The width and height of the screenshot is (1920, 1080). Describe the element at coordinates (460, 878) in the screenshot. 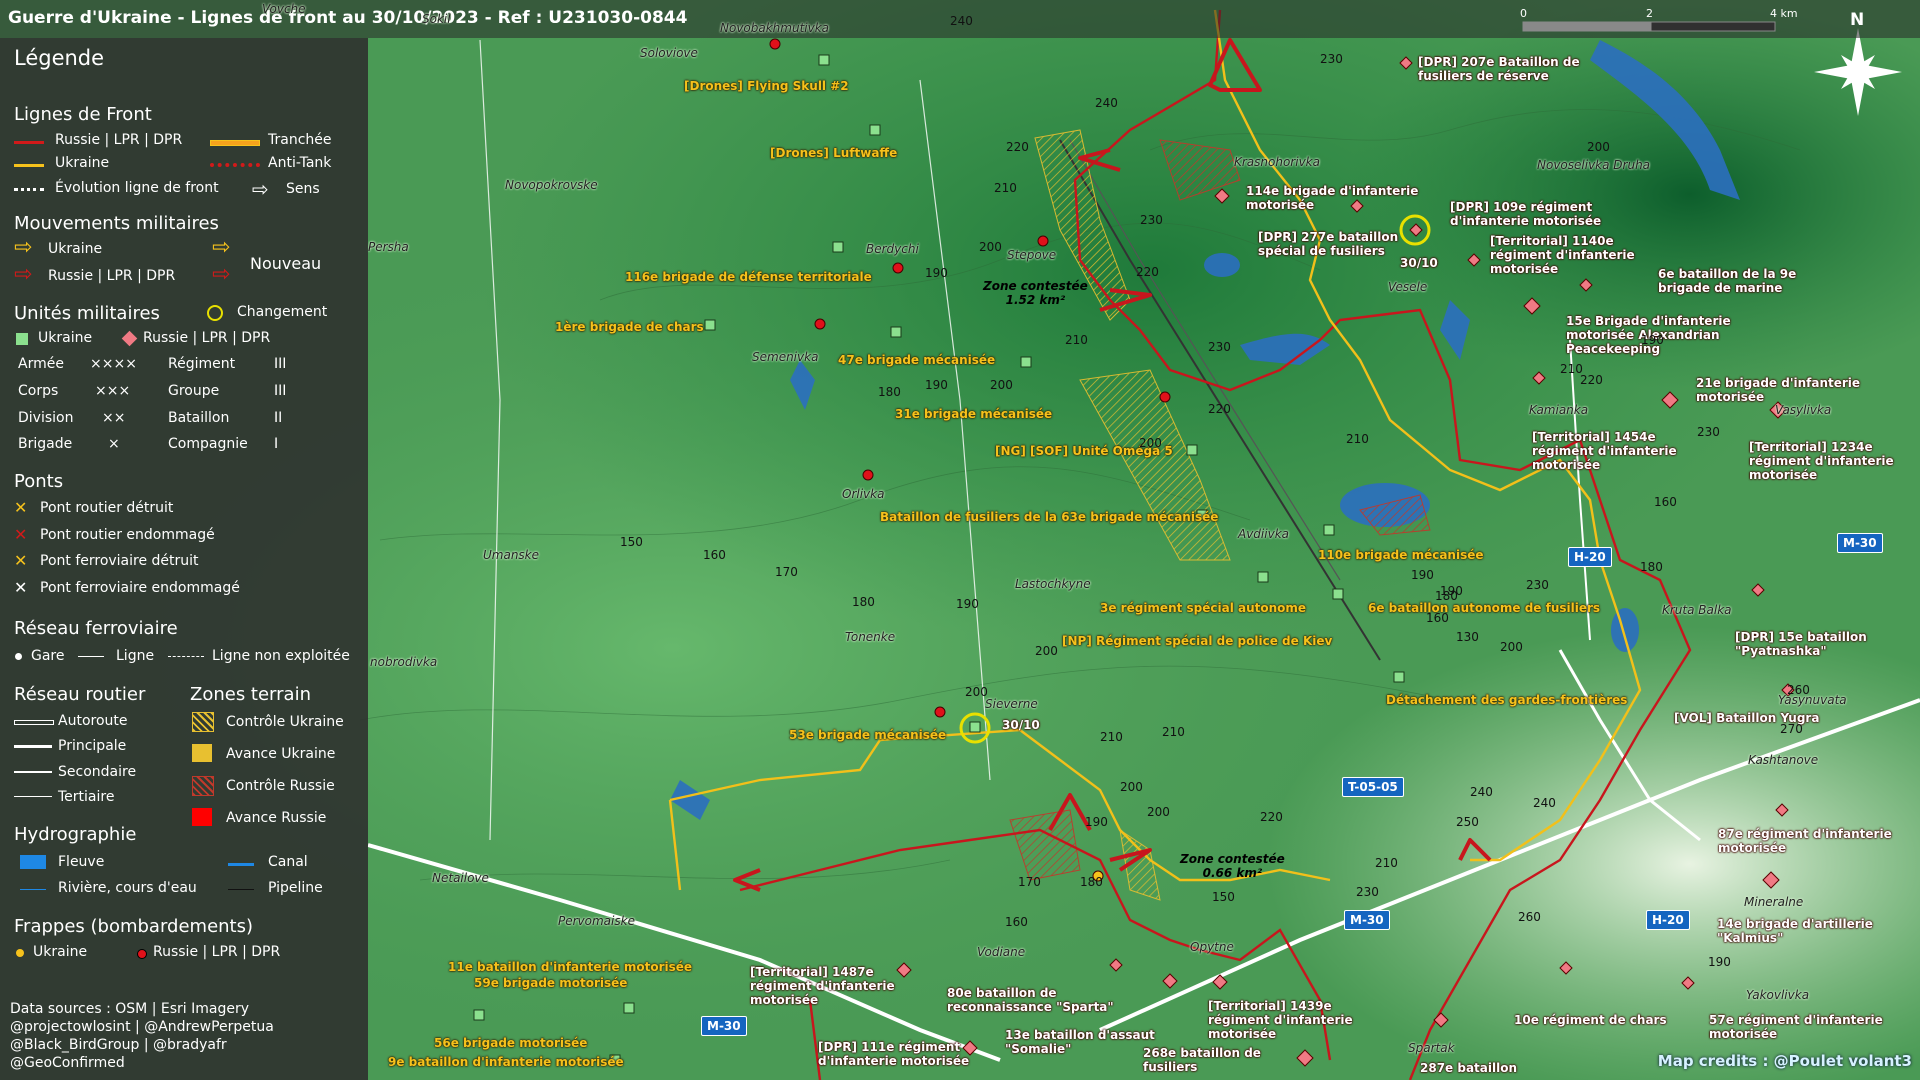

I see `town-label: Netailove` at that location.